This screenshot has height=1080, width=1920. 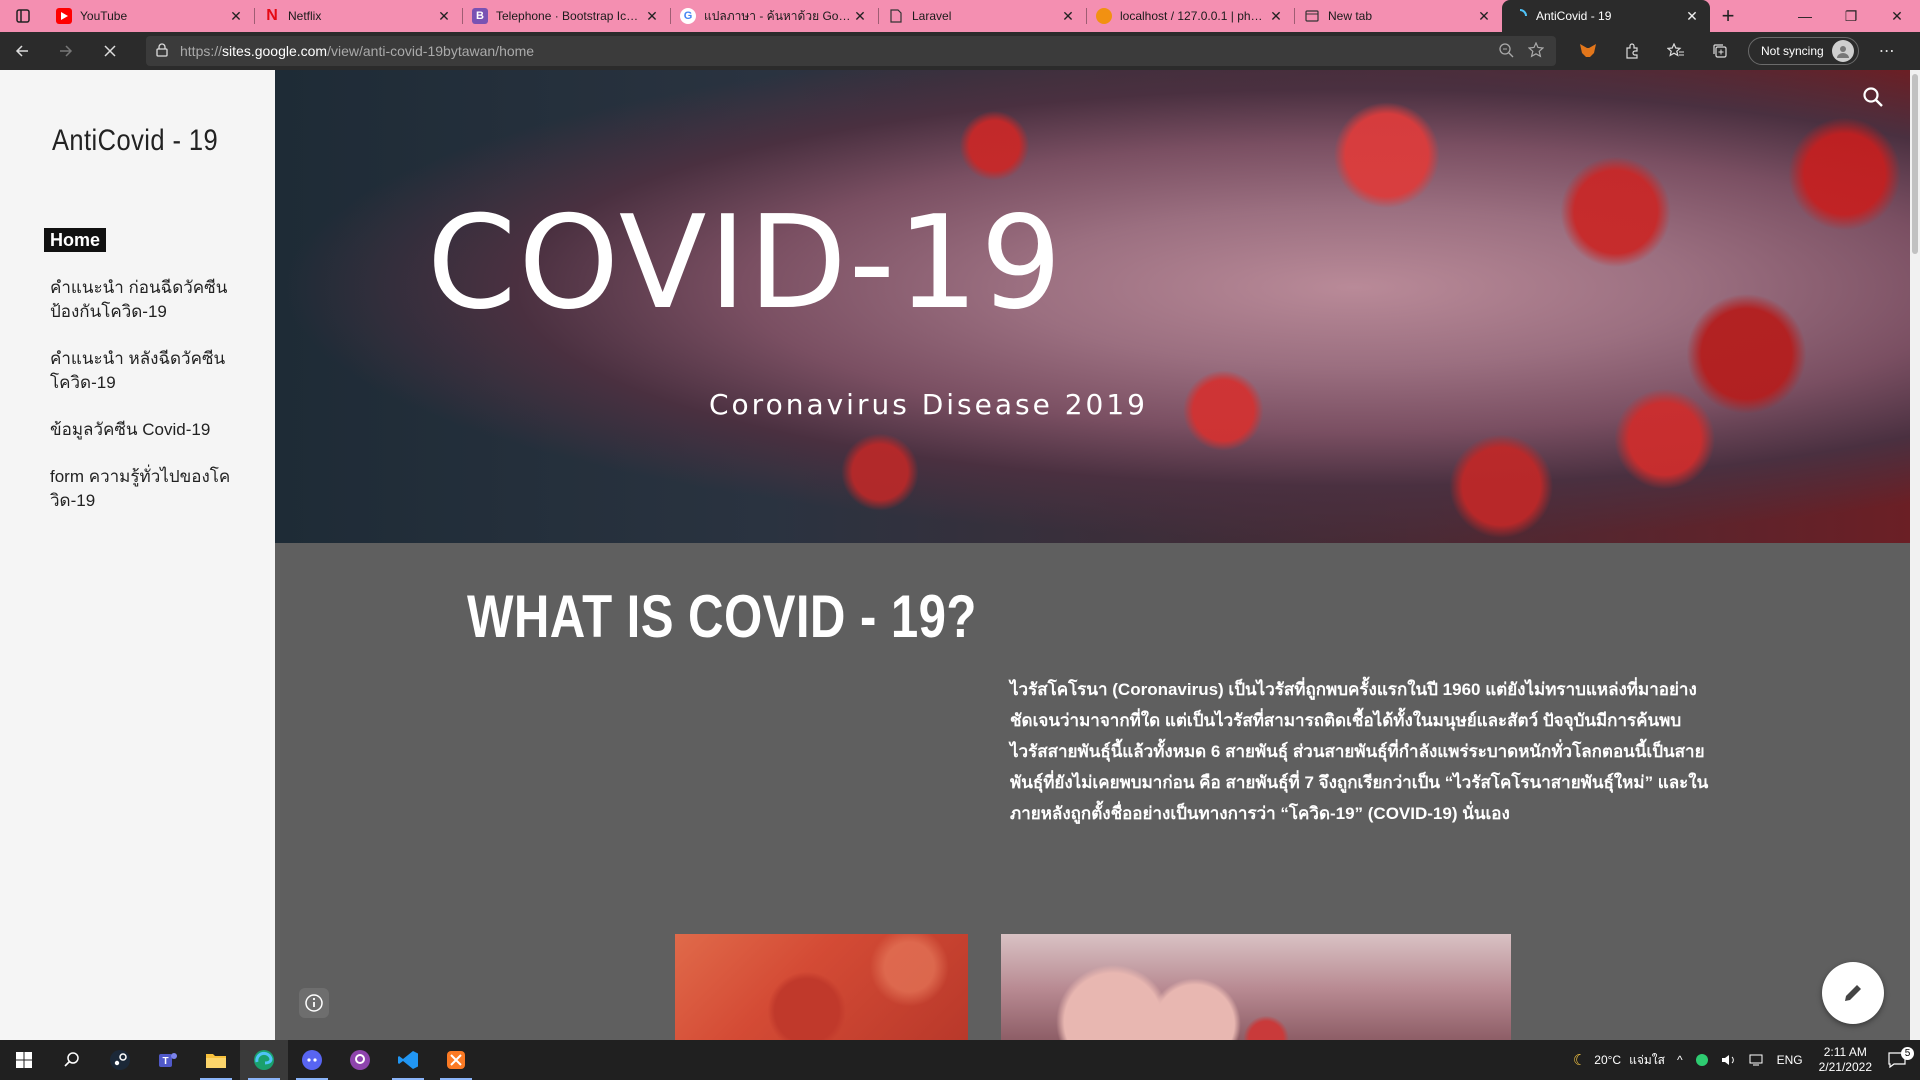 What do you see at coordinates (688, 16) in the screenshot?
I see `google-icon: G` at bounding box center [688, 16].